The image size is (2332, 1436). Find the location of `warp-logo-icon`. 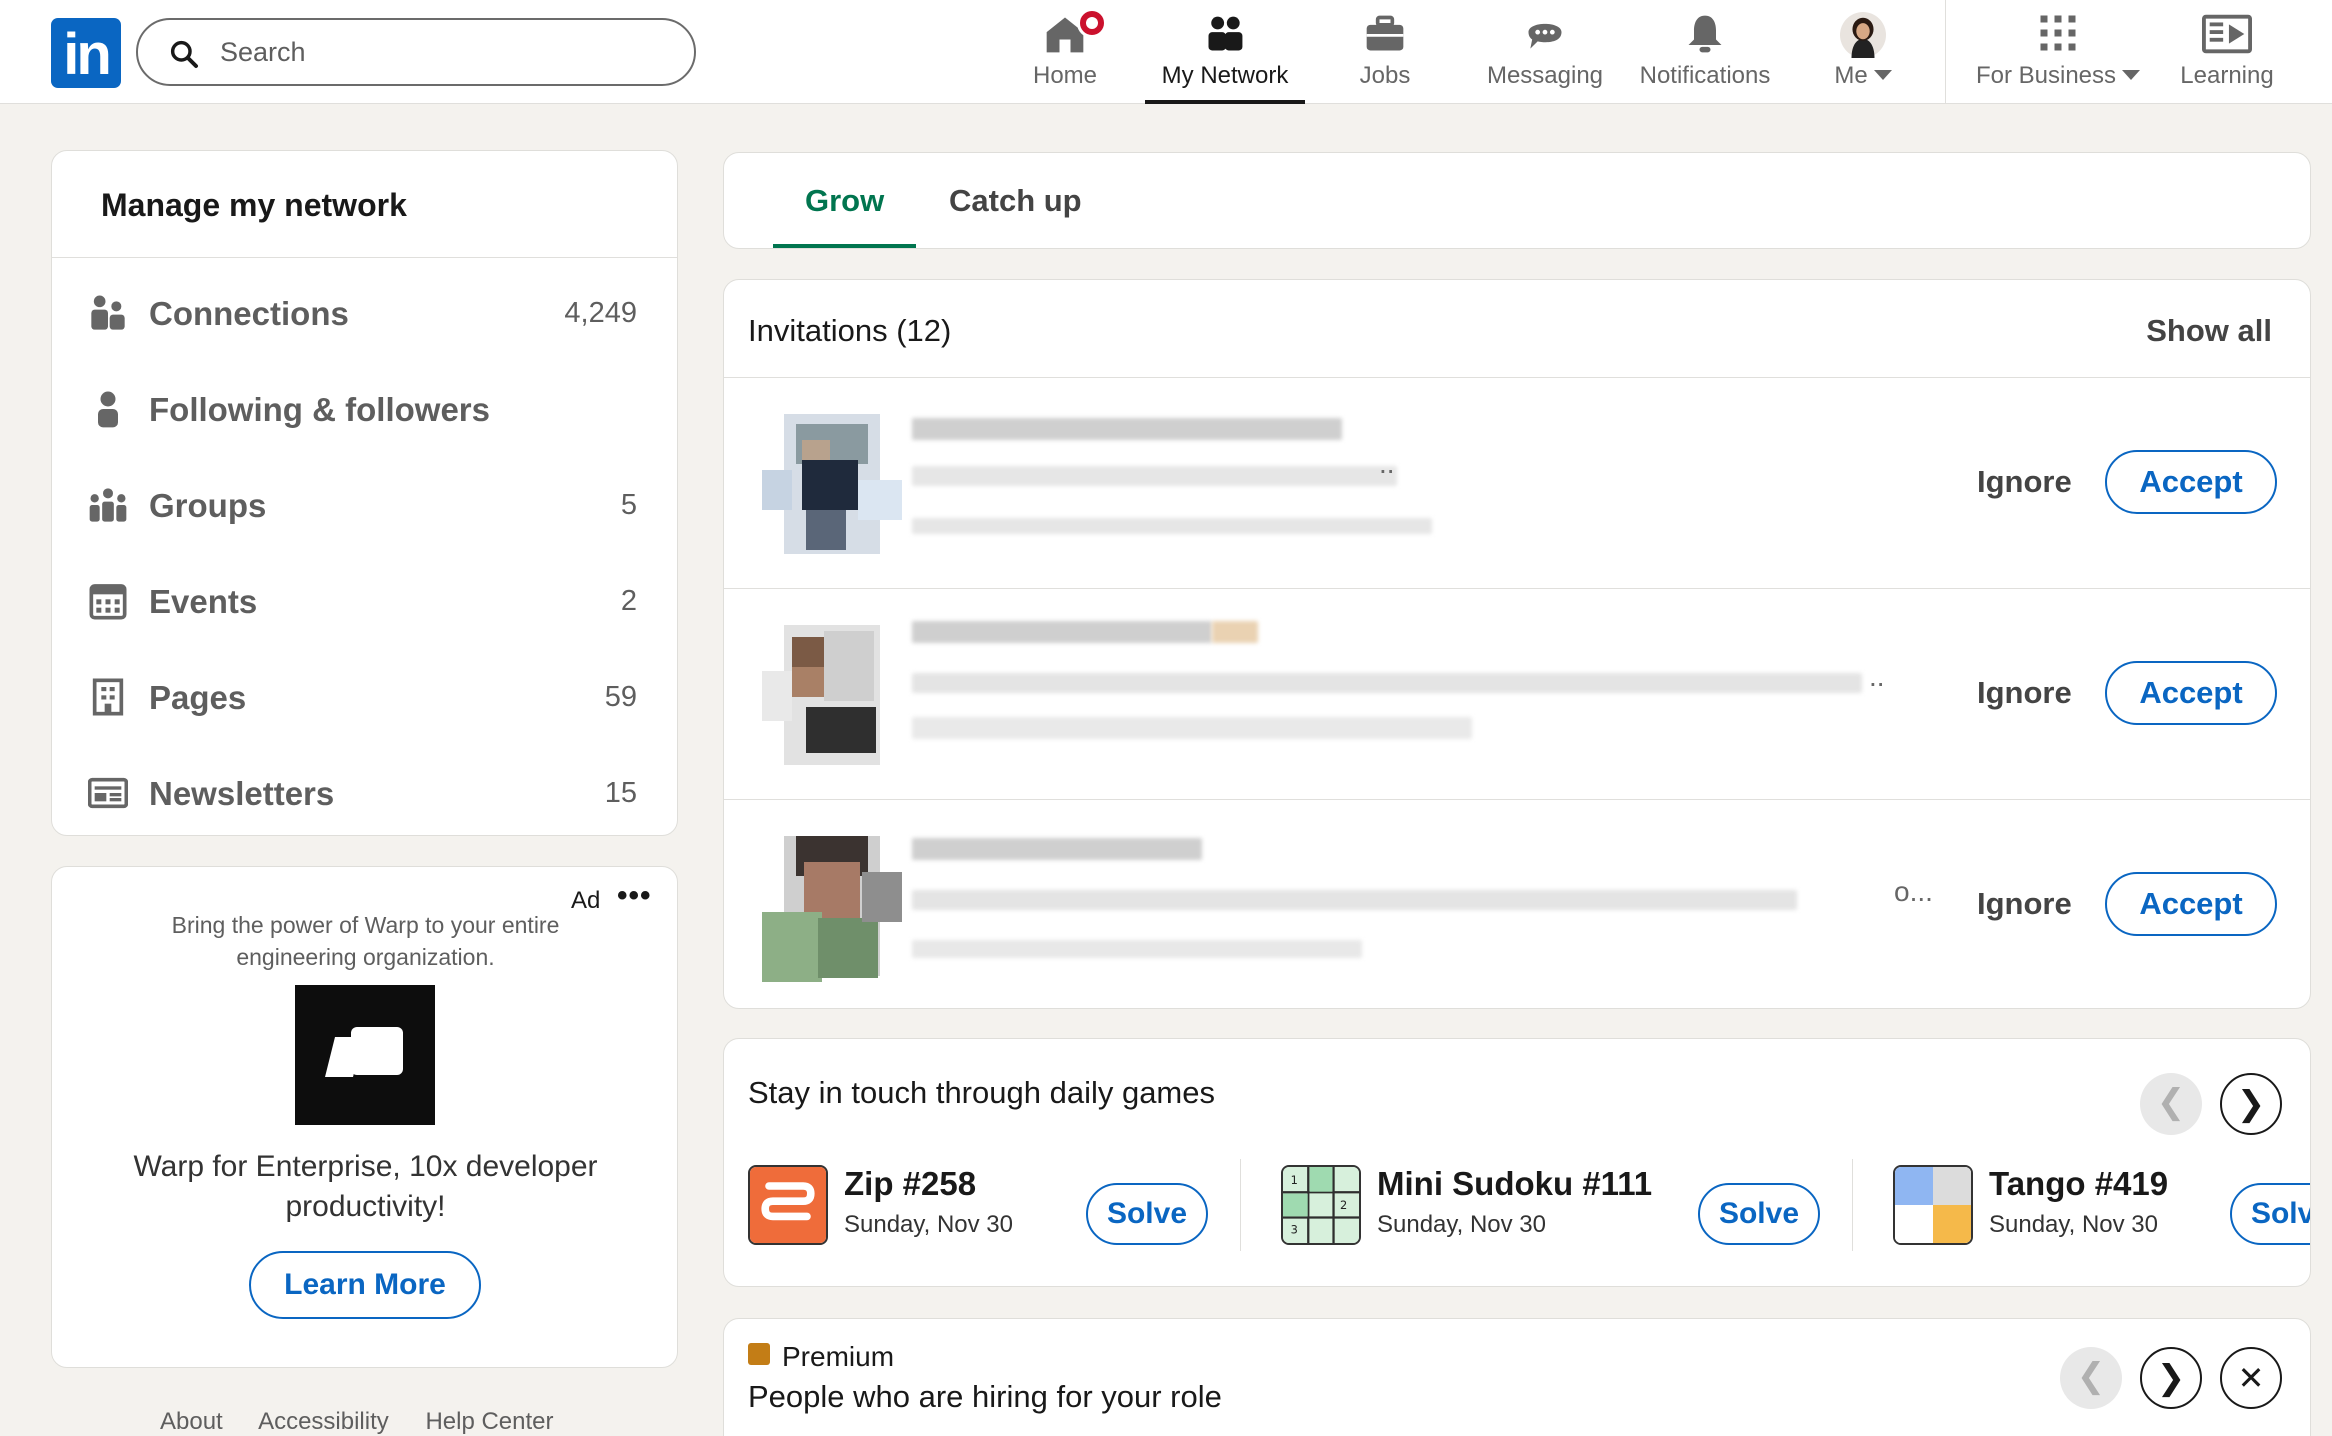

warp-logo-icon is located at coordinates (365, 1055).